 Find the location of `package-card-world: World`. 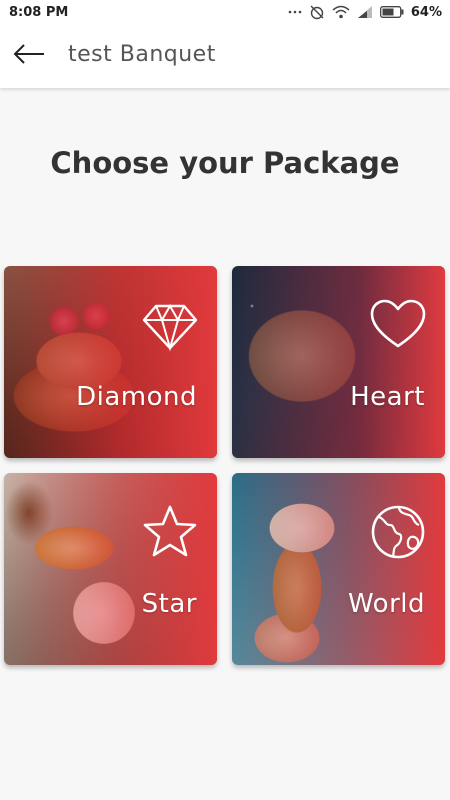

package-card-world: World is located at coordinates (338, 569).